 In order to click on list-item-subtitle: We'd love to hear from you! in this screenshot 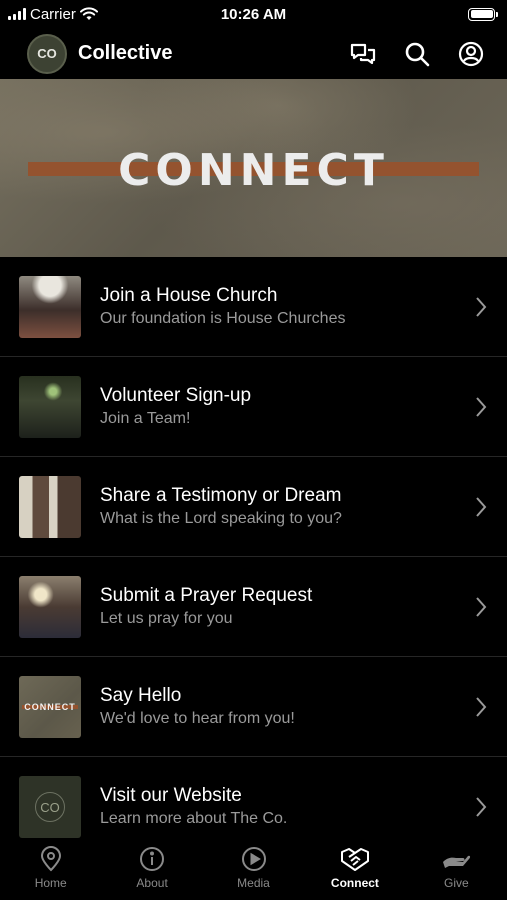, I will do `click(197, 718)`.